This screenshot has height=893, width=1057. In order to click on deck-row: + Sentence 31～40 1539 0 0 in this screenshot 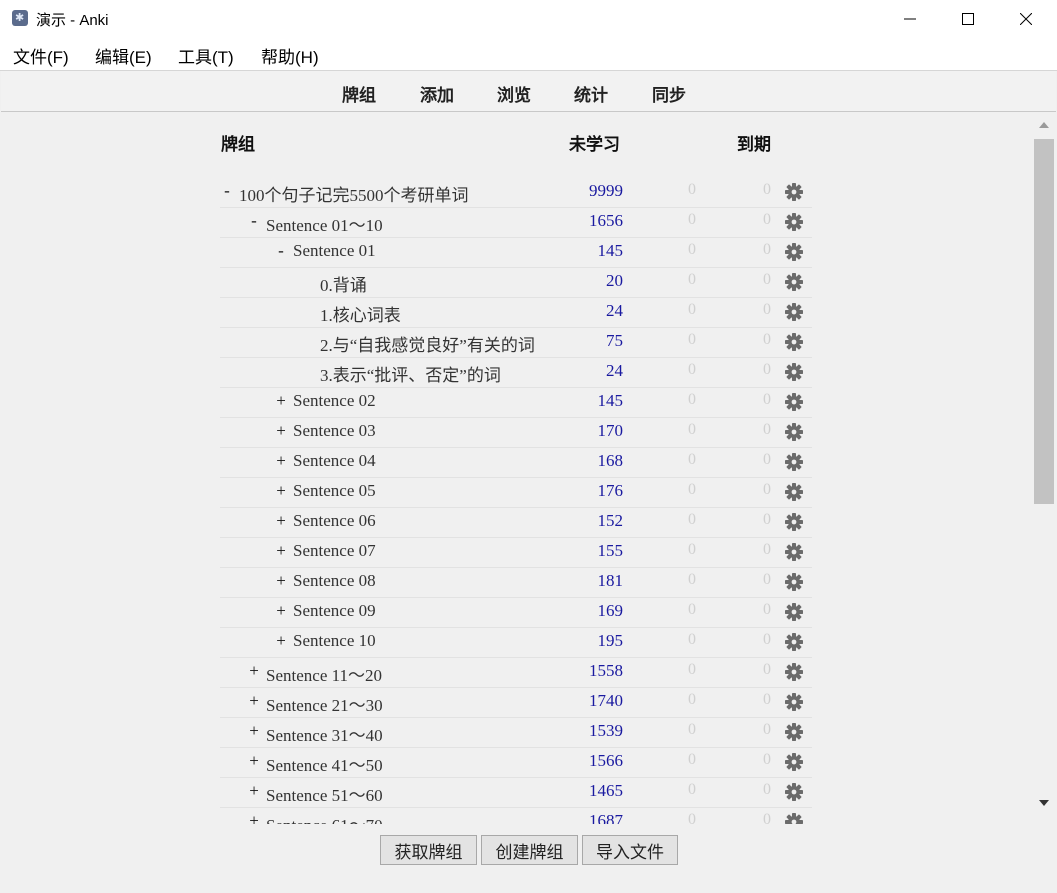, I will do `click(516, 732)`.